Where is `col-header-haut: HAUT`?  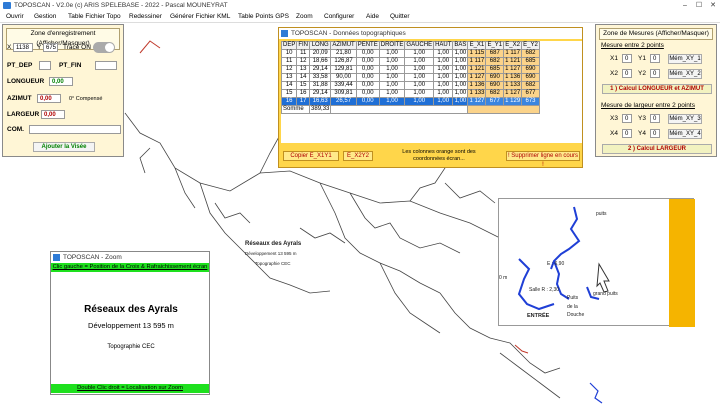 col-header-haut: HAUT is located at coordinates (443, 45).